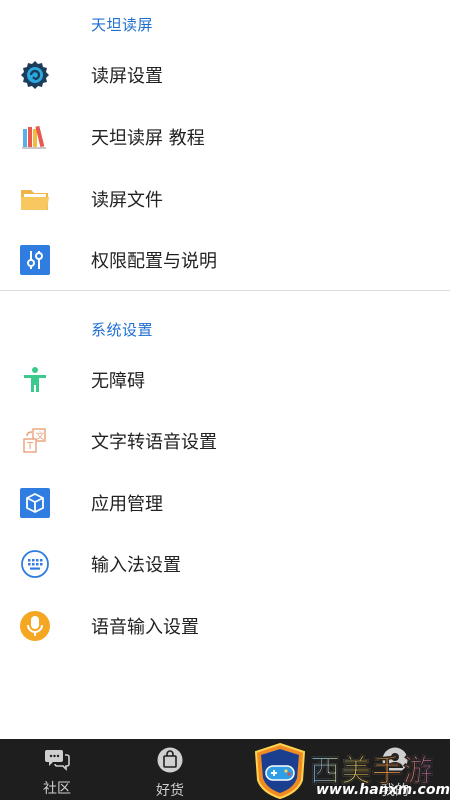  What do you see at coordinates (127, 76) in the screenshot?
I see `menu-item-label: 读屏设置` at bounding box center [127, 76].